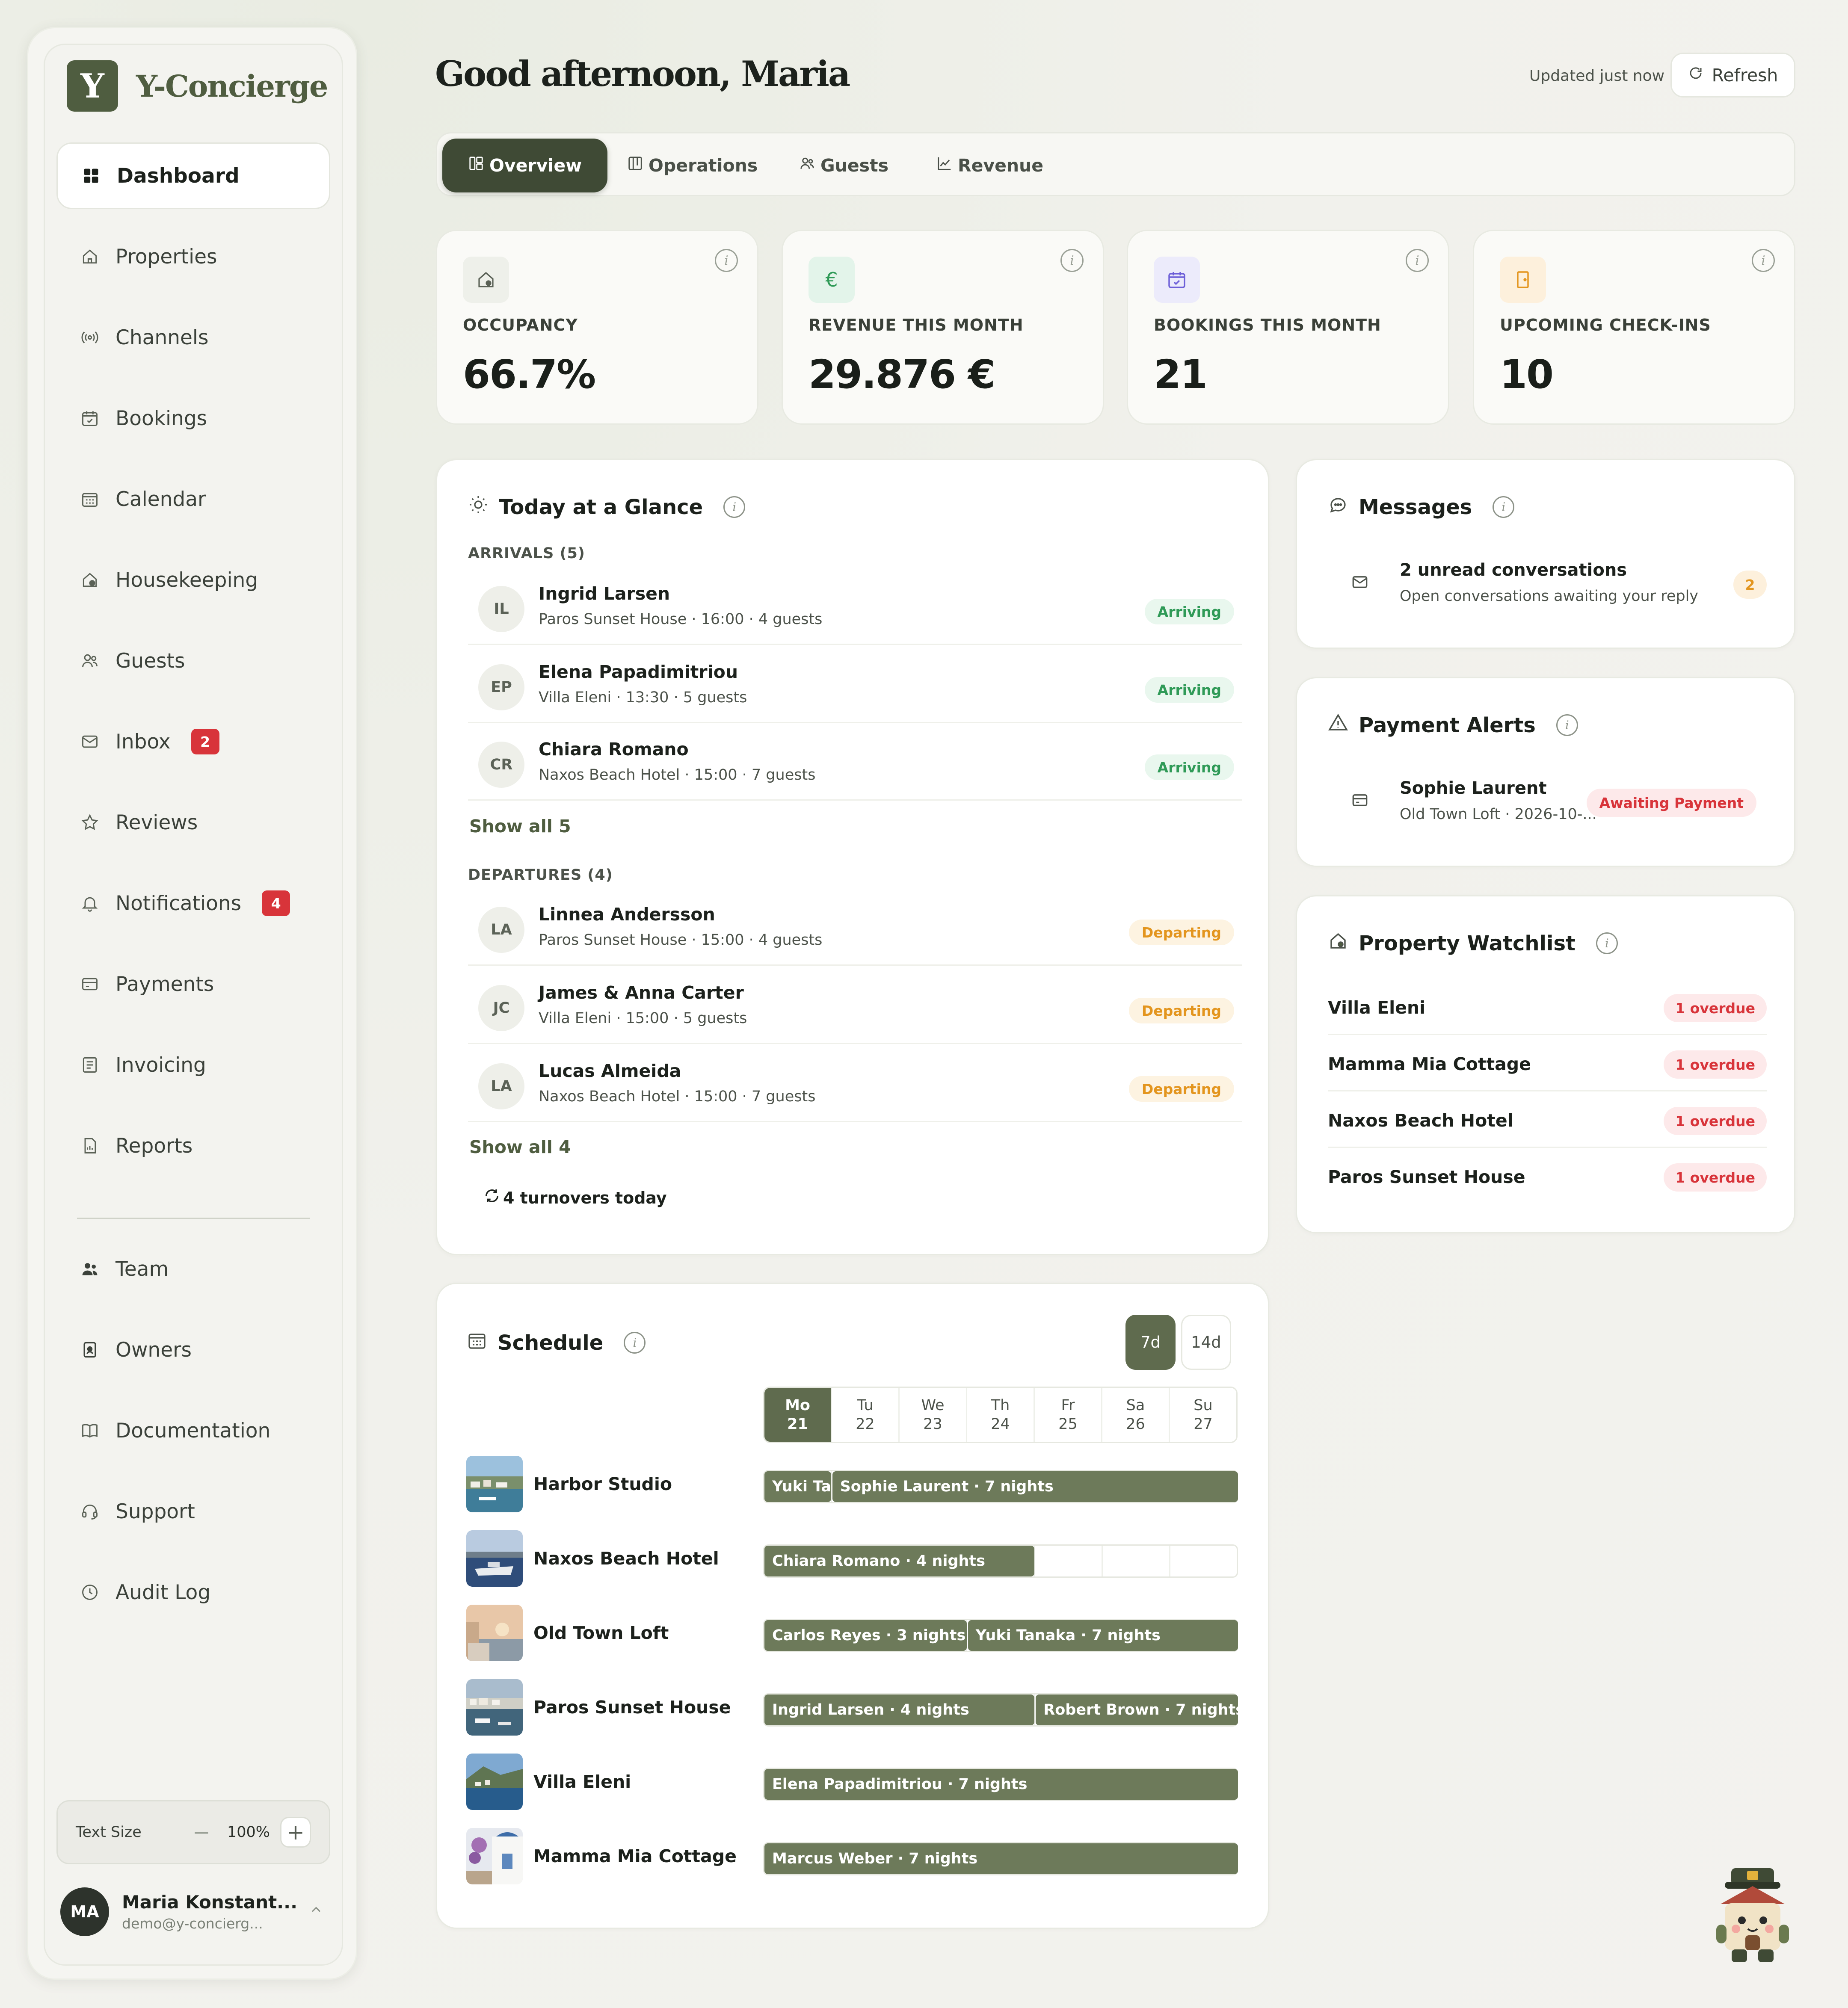  I want to click on day-column-header: We 23, so click(932, 1415).